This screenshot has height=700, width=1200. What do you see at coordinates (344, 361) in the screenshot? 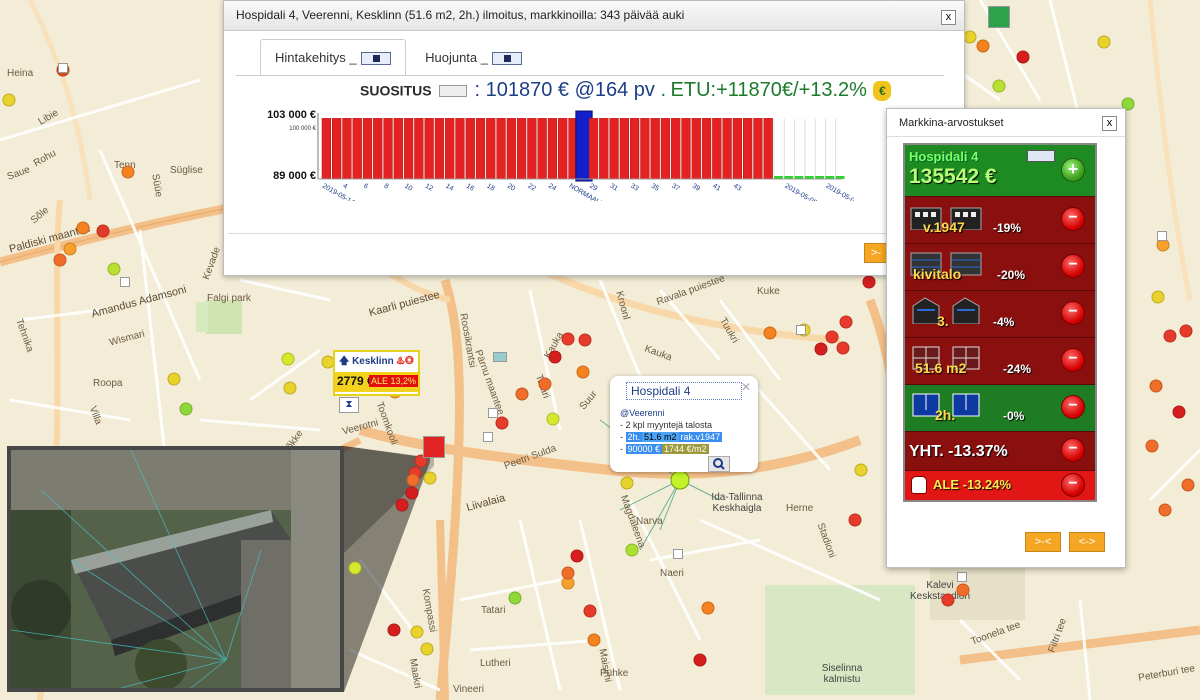
I see `up-arrow-icon: 🡅` at bounding box center [344, 361].